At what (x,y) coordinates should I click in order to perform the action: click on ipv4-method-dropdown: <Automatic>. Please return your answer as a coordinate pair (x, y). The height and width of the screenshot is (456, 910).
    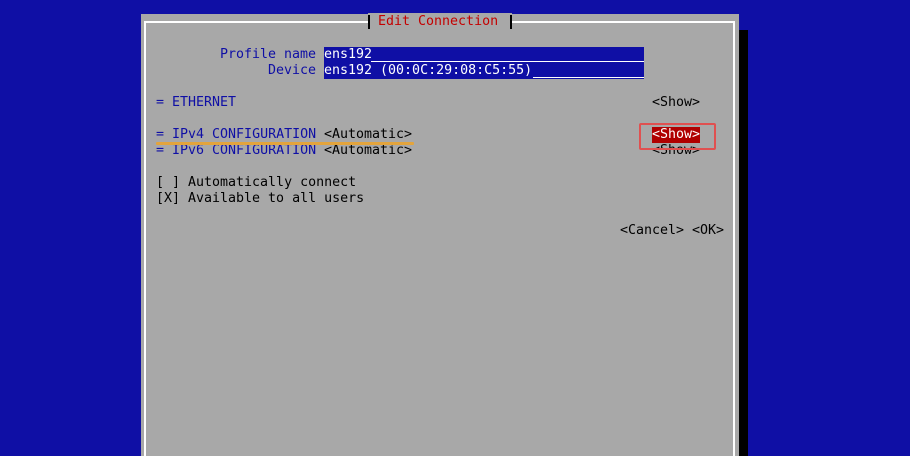
    Looking at the image, I should click on (368, 135).